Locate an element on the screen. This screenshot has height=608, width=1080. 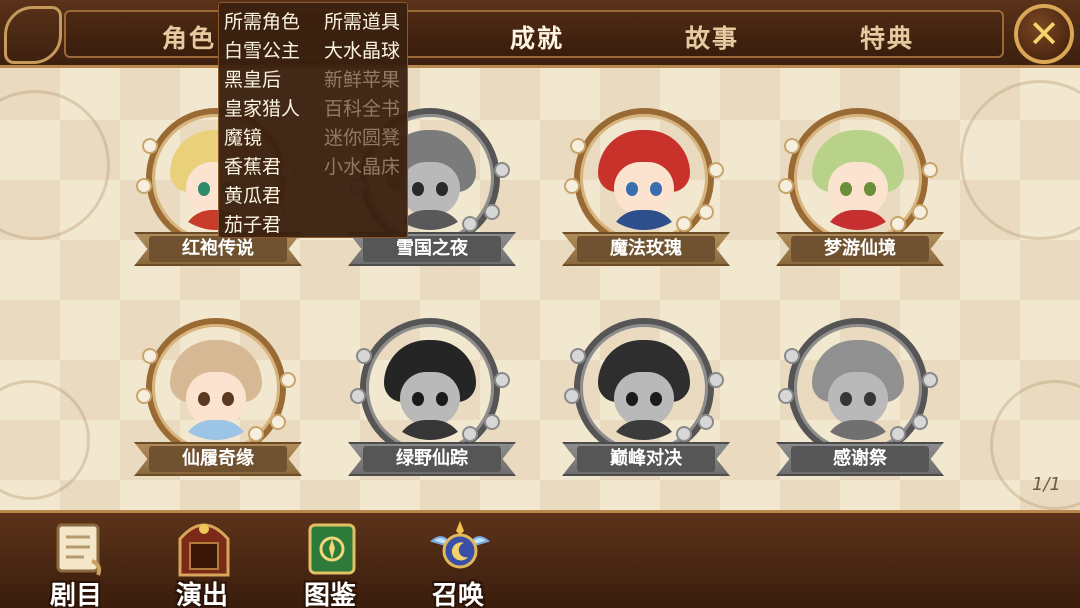
required-characters-column: 所需角色 白雪公主 黑皇后 皇家猎人 魔镜 香蕉君 黄瓜君 茄子君 is located at coordinates (262, 125).